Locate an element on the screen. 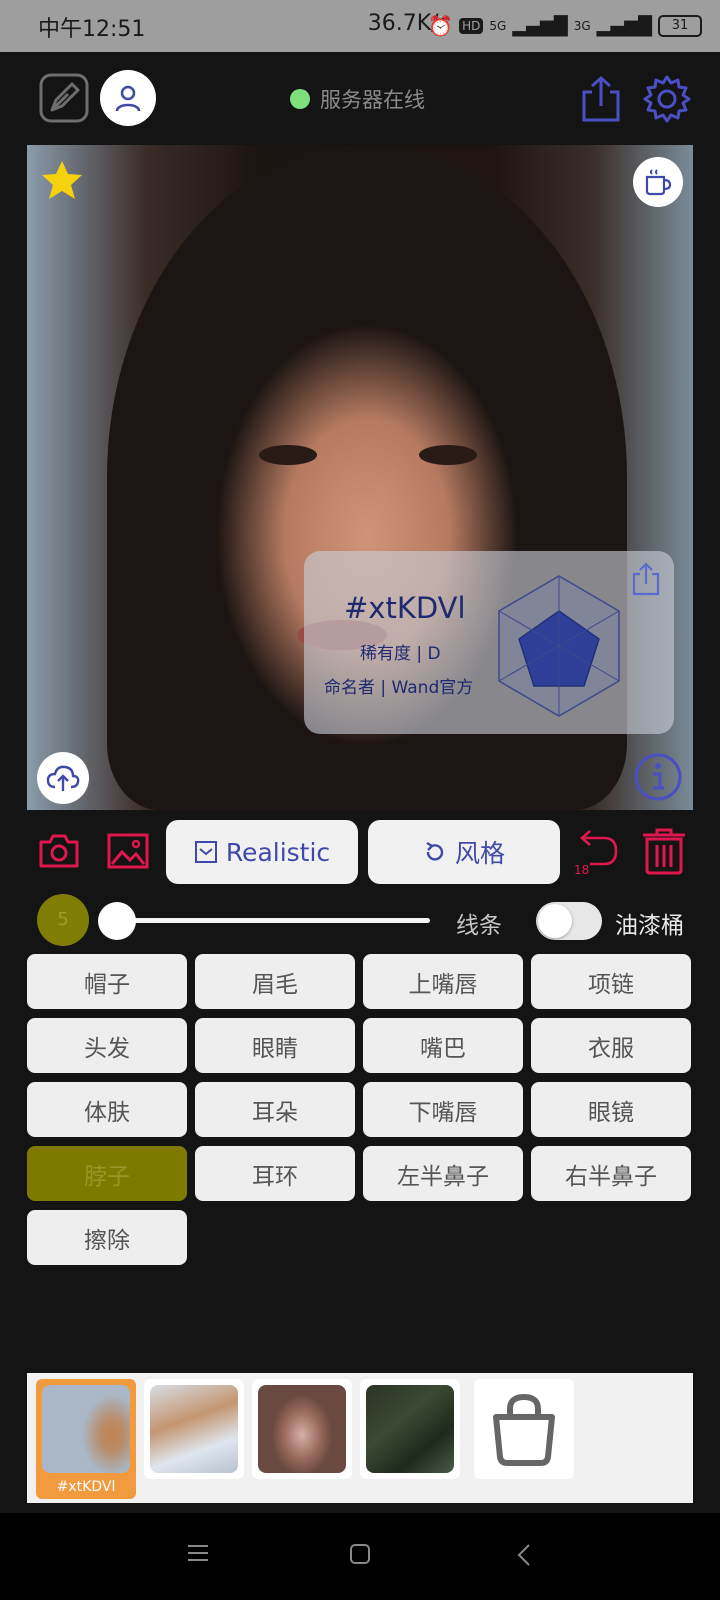  cloud-upload-button is located at coordinates (63, 778).